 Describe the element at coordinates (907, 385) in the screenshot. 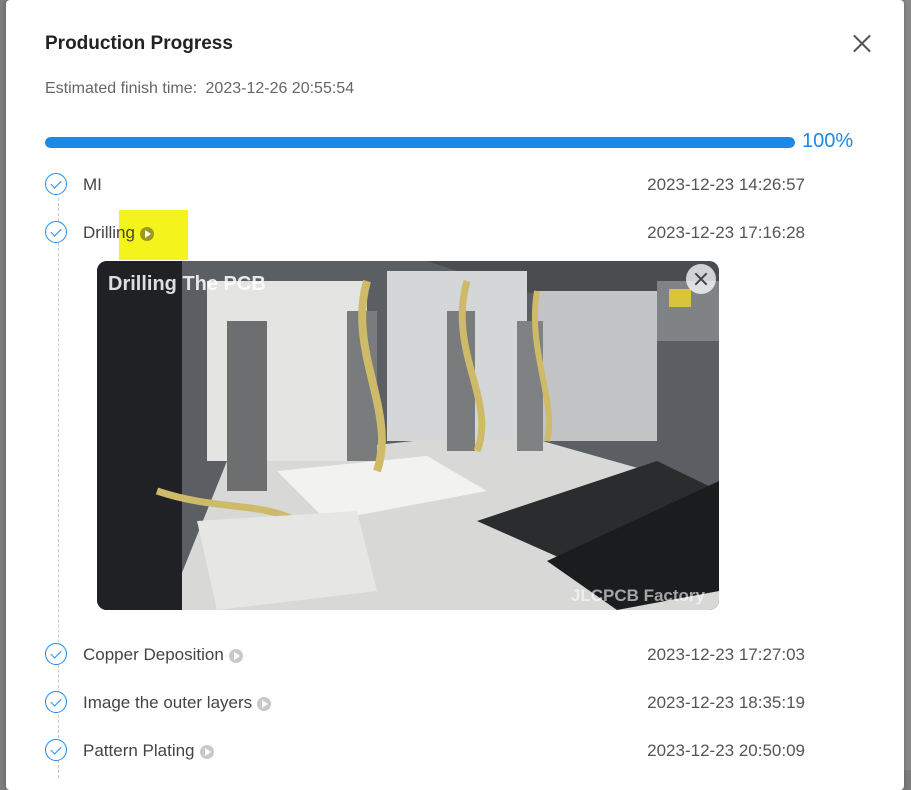

I see `backdrop` at that location.